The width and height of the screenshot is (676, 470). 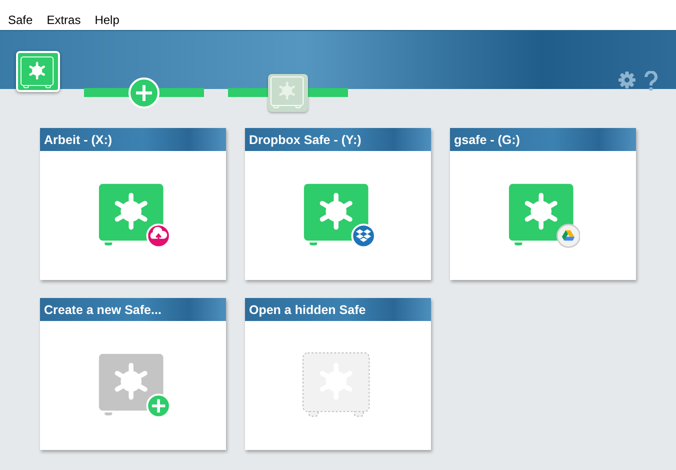 What do you see at coordinates (133, 204) in the screenshot?
I see `safe-card: Arbeit - (X:)` at bounding box center [133, 204].